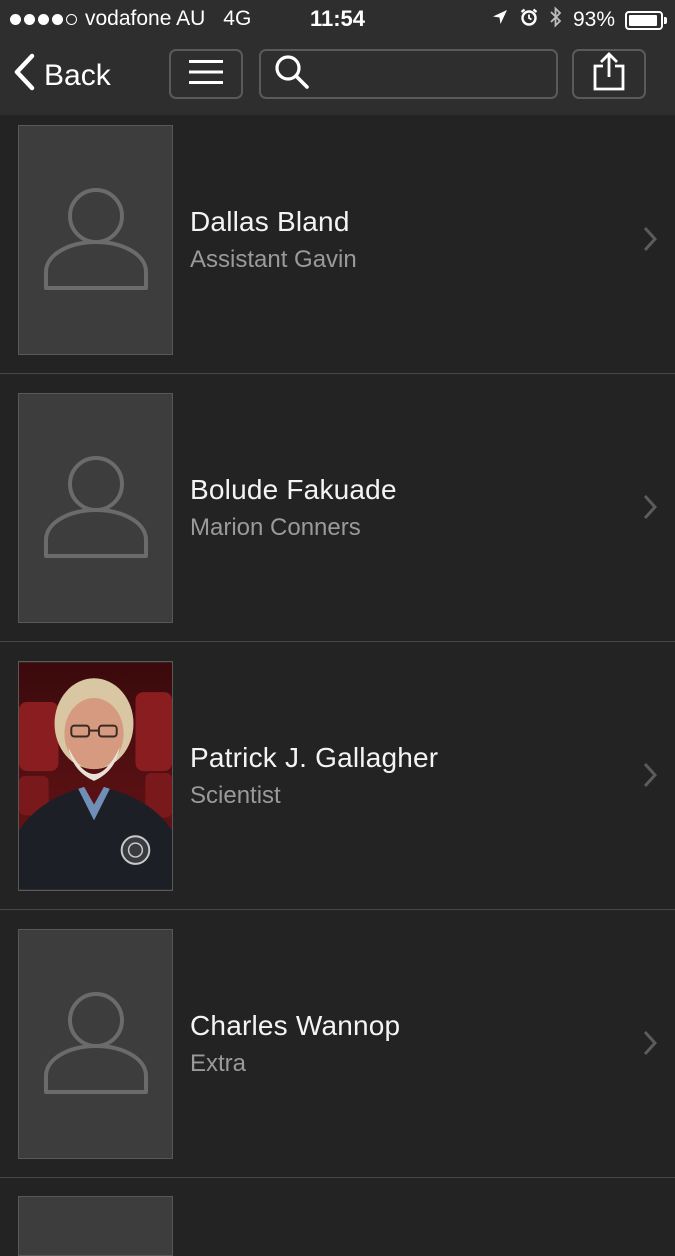 Image resolution: width=675 pixels, height=1256 pixels. Describe the element at coordinates (337, 1217) in the screenshot. I see `cast-list-item-partial` at that location.